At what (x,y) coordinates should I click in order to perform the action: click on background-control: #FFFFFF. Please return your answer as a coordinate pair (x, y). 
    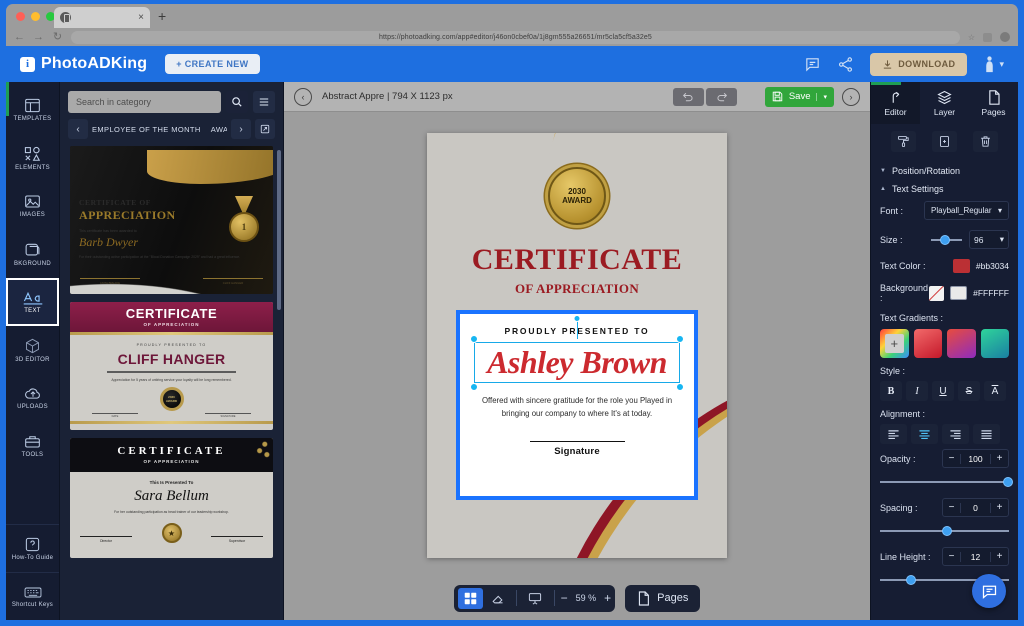
    Looking at the image, I should click on (969, 293).